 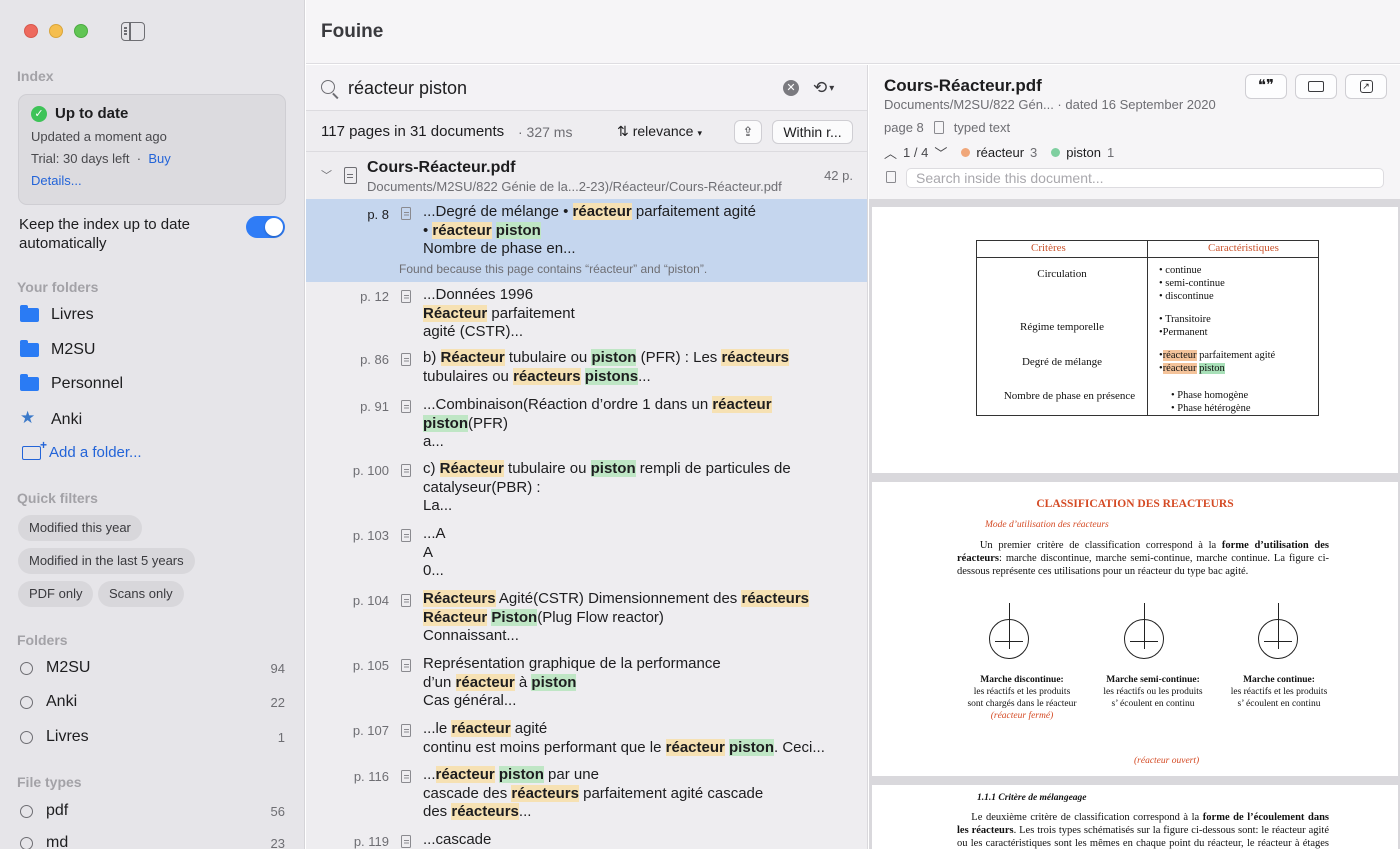 I want to click on table-row-items: • Phase homogène • Phase hétérogène, so click(x=1210, y=402).